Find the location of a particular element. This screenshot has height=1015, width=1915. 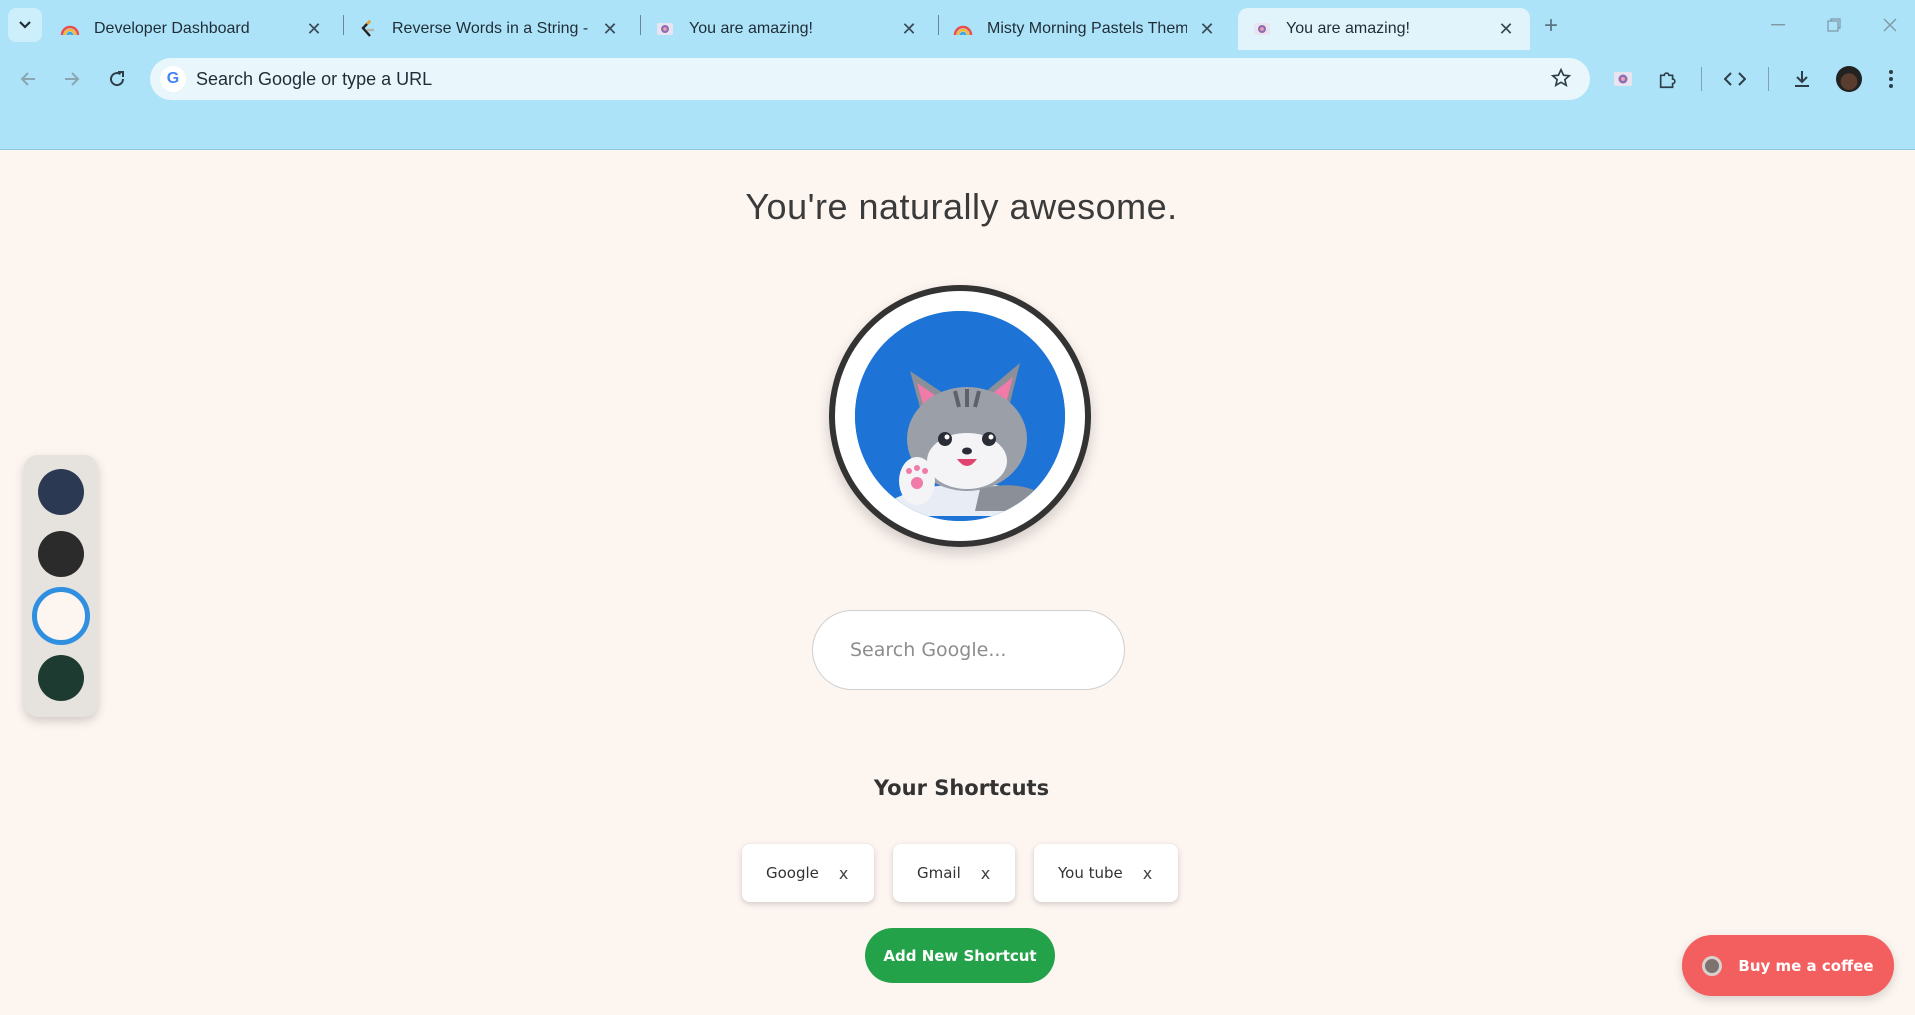

download-icon is located at coordinates (1802, 79).